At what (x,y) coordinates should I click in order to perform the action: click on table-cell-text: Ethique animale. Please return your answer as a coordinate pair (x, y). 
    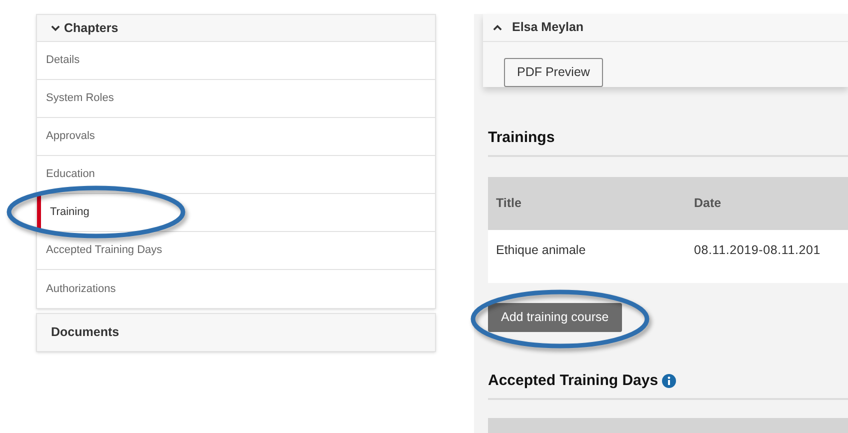
    Looking at the image, I should click on (541, 250).